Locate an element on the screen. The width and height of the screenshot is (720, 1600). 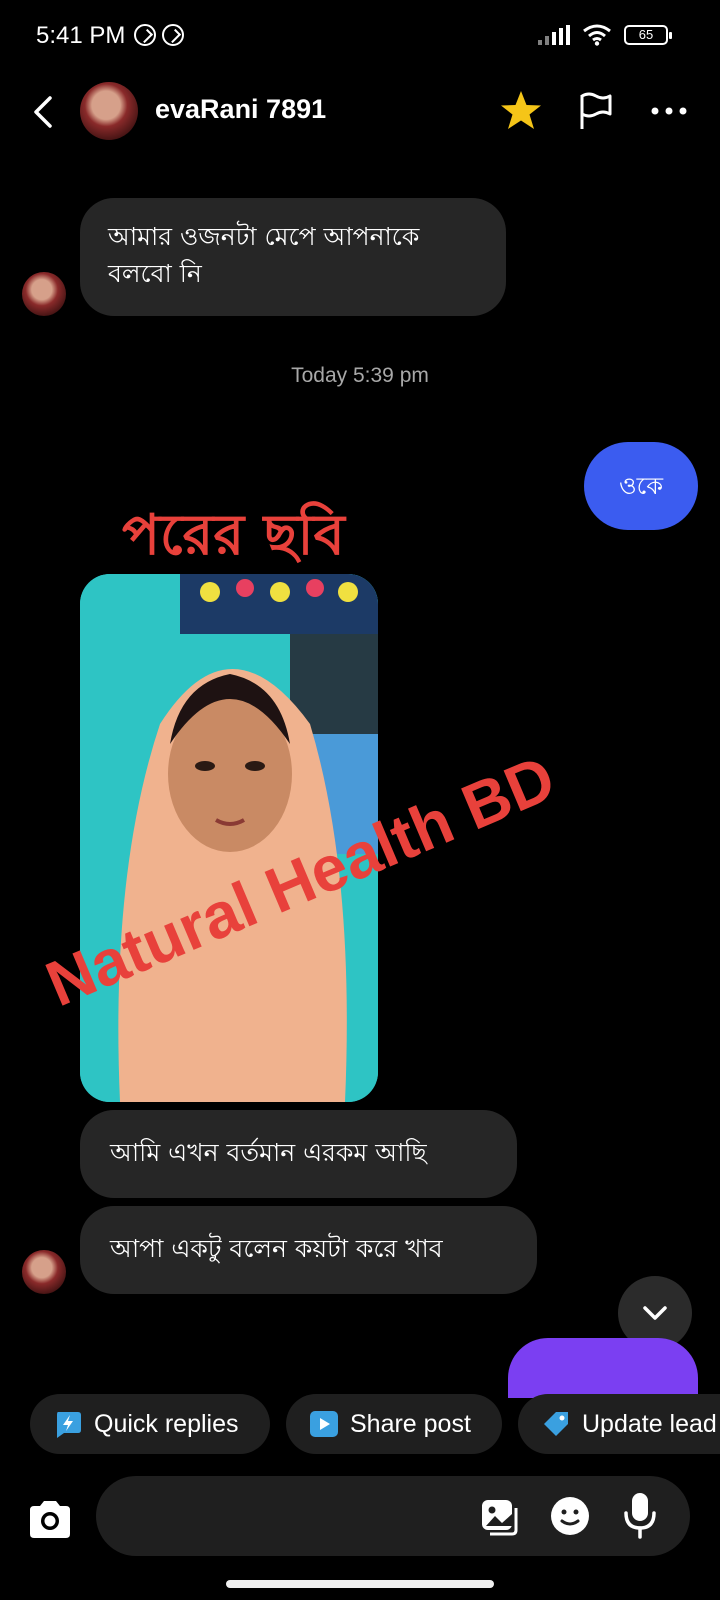
back-icon is located at coordinates (46, 112).